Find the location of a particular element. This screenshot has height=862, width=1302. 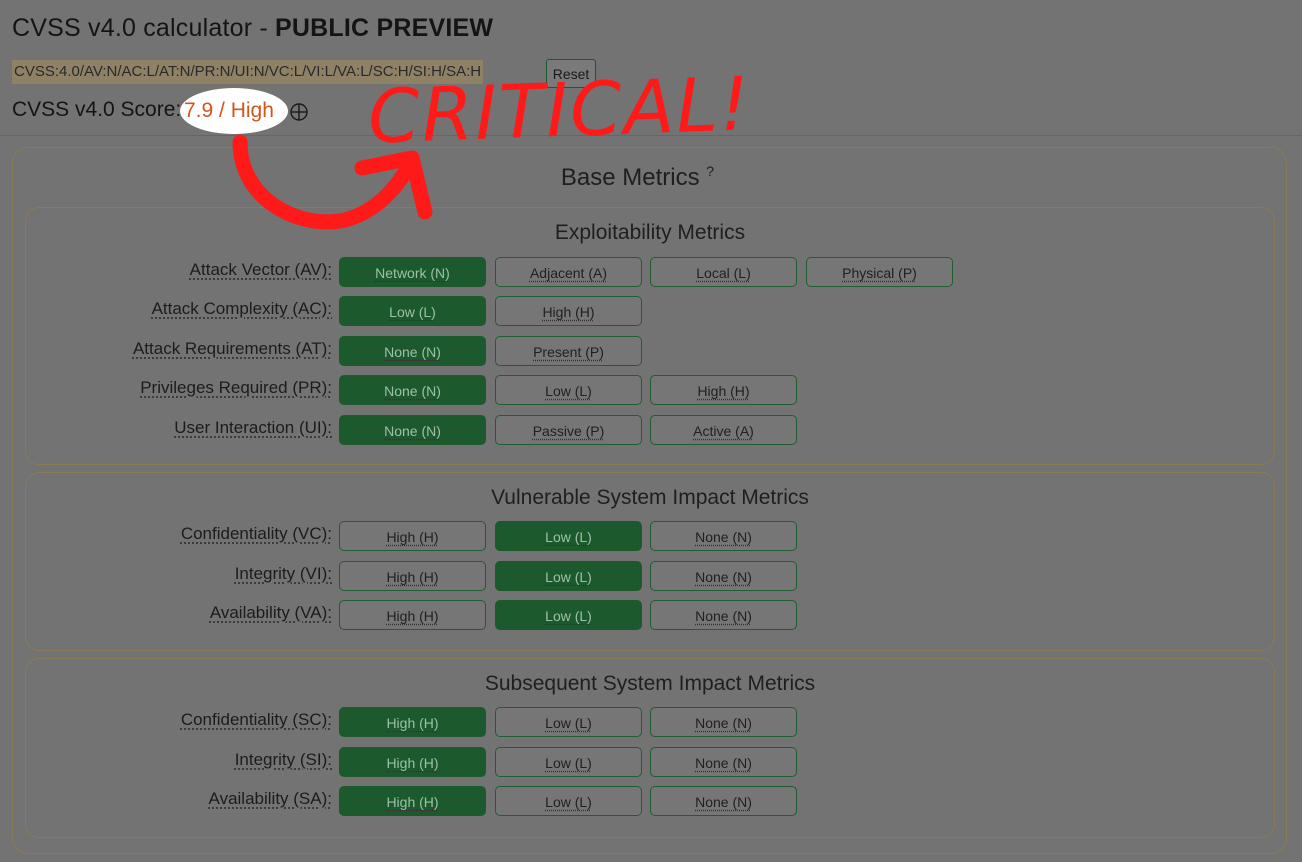

metric-label-attack-requirements-at: Attack Requirements (AT): is located at coordinates (232, 348).